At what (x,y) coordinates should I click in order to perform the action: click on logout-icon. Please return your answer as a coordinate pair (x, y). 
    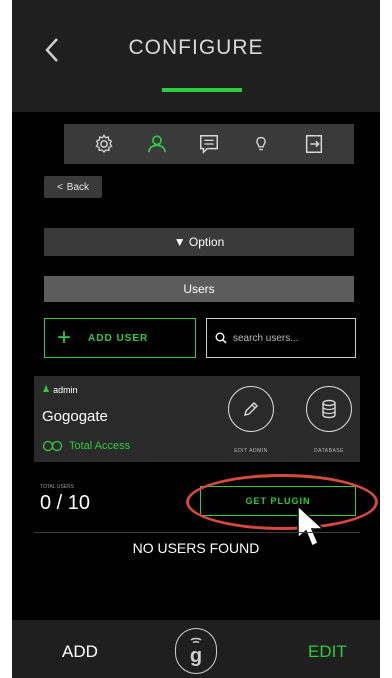
    Looking at the image, I should click on (313, 144).